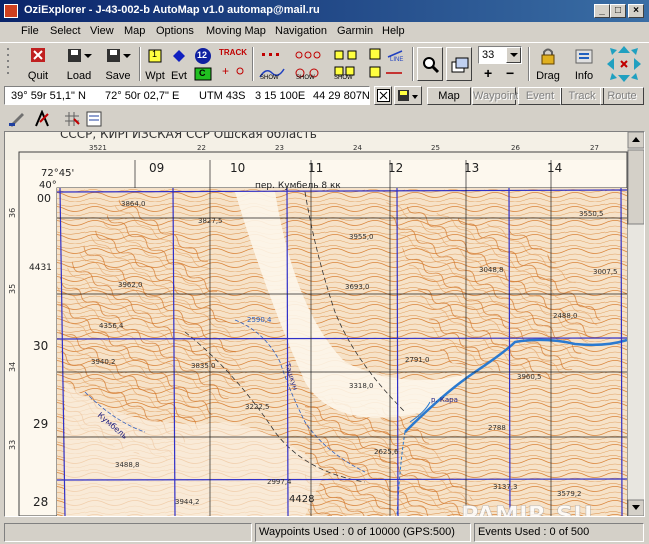 The image size is (649, 544). Describe the element at coordinates (308, 64) in the screenshot. I see `show-routes-button: SHOW` at that location.